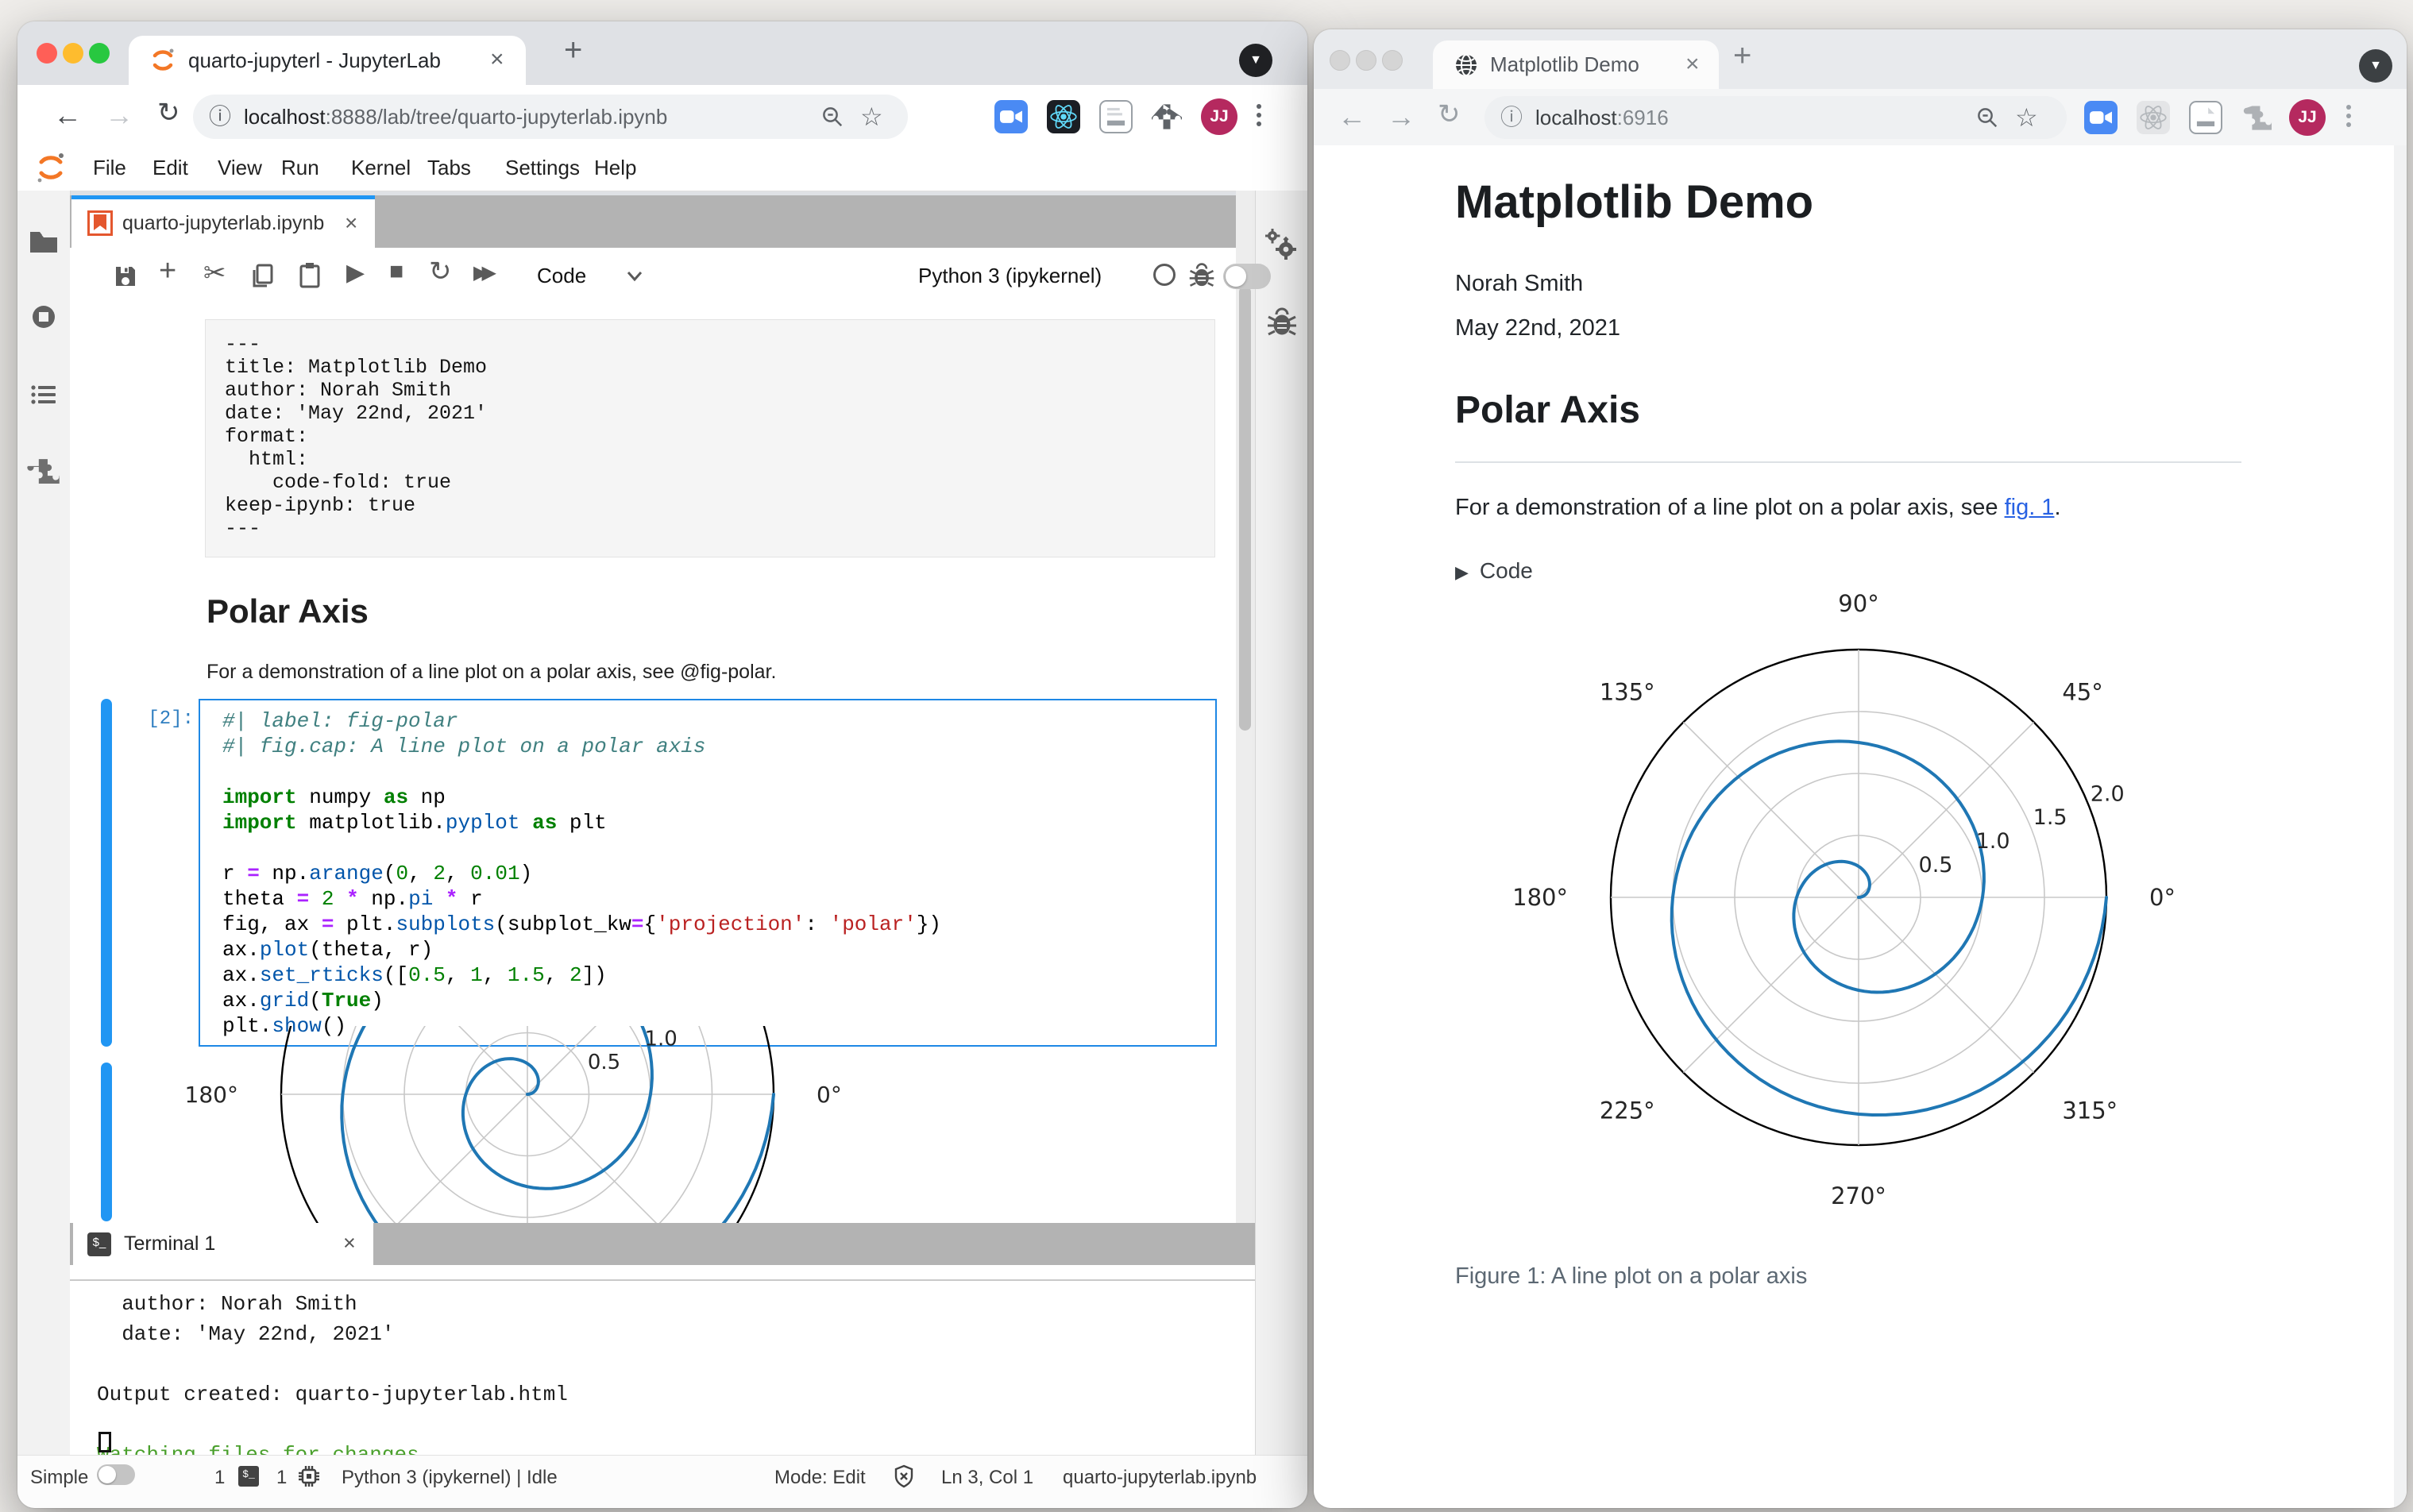 The width and height of the screenshot is (2413, 1512). I want to click on cut-cells-icon: ✂, so click(214, 273).